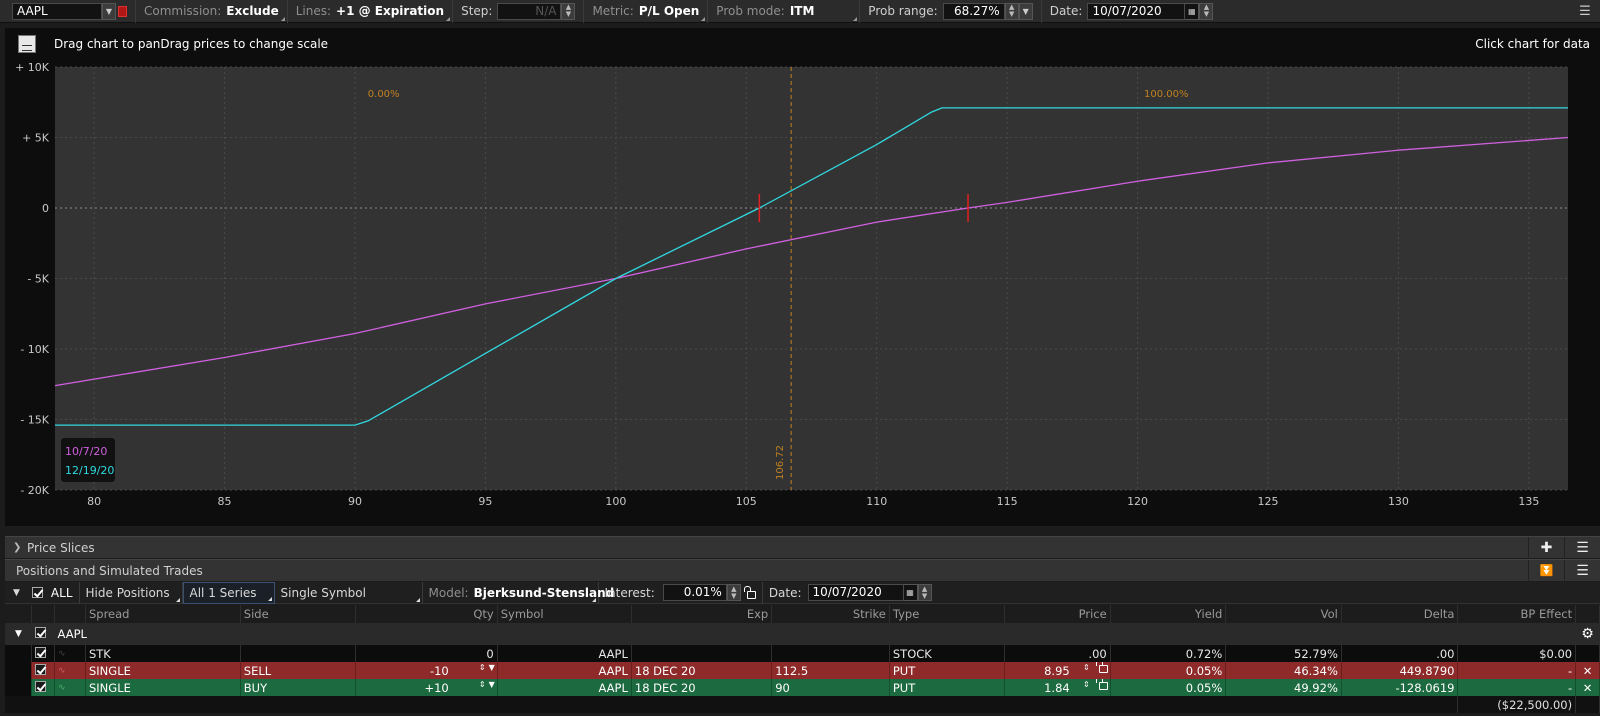 The image size is (1600, 716). What do you see at coordinates (18, 634) in the screenshot?
I see `group-chevron-down-icon: ▼` at bounding box center [18, 634].